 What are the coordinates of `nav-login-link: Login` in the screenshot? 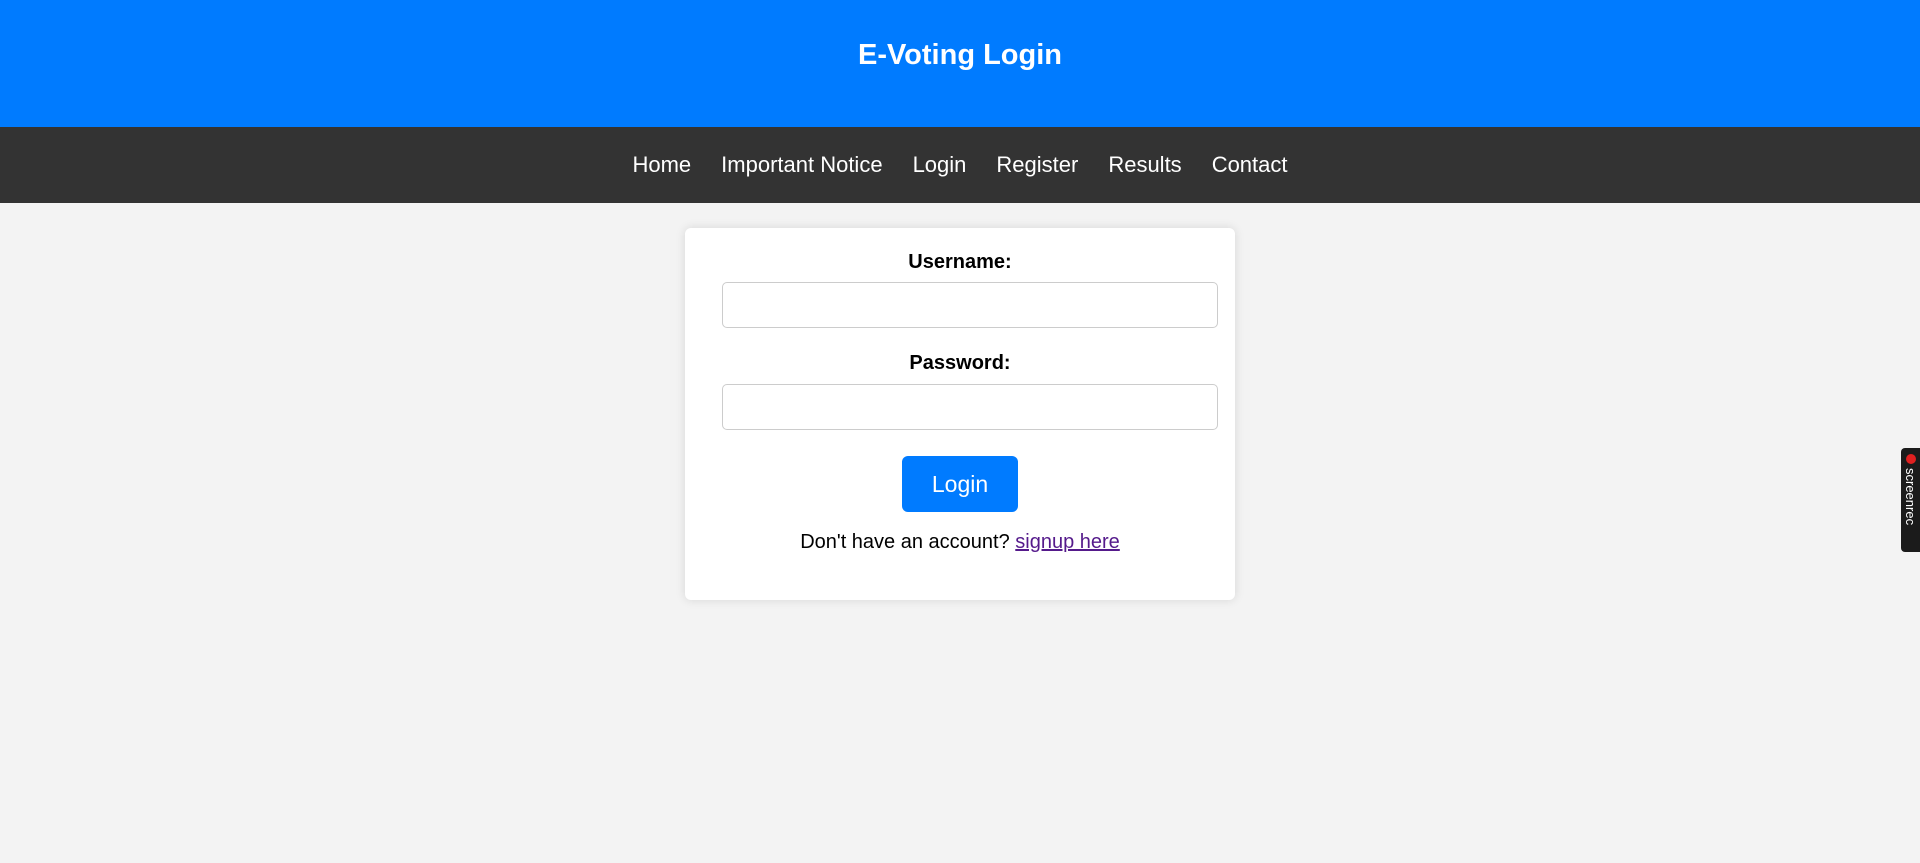 It's located at (940, 165).